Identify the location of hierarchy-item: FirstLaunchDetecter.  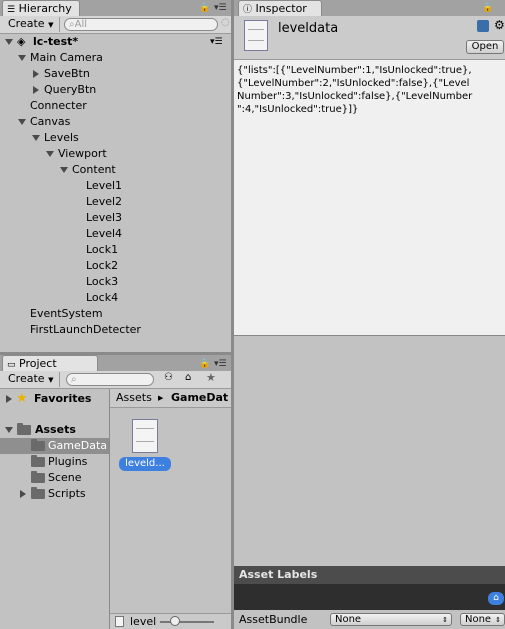
(115, 330).